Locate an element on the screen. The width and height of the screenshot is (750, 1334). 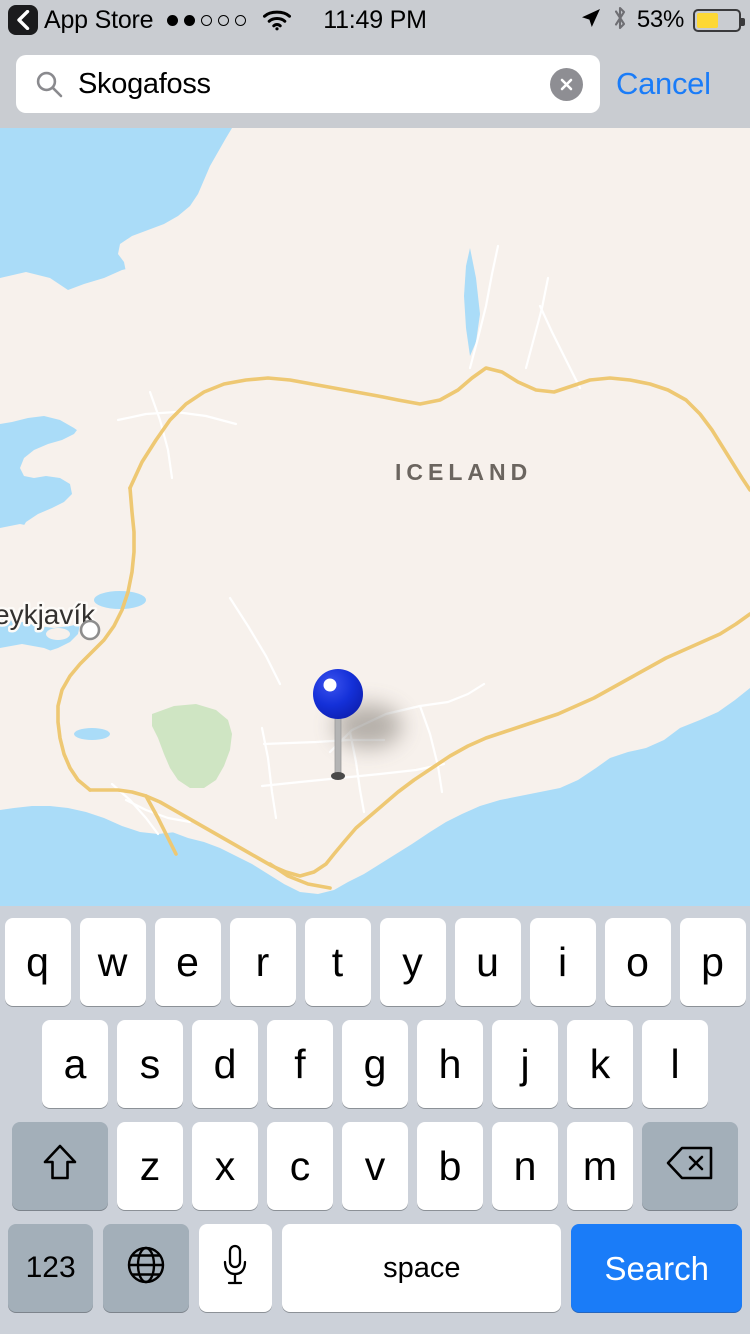
key-k: k is located at coordinates (600, 1064).